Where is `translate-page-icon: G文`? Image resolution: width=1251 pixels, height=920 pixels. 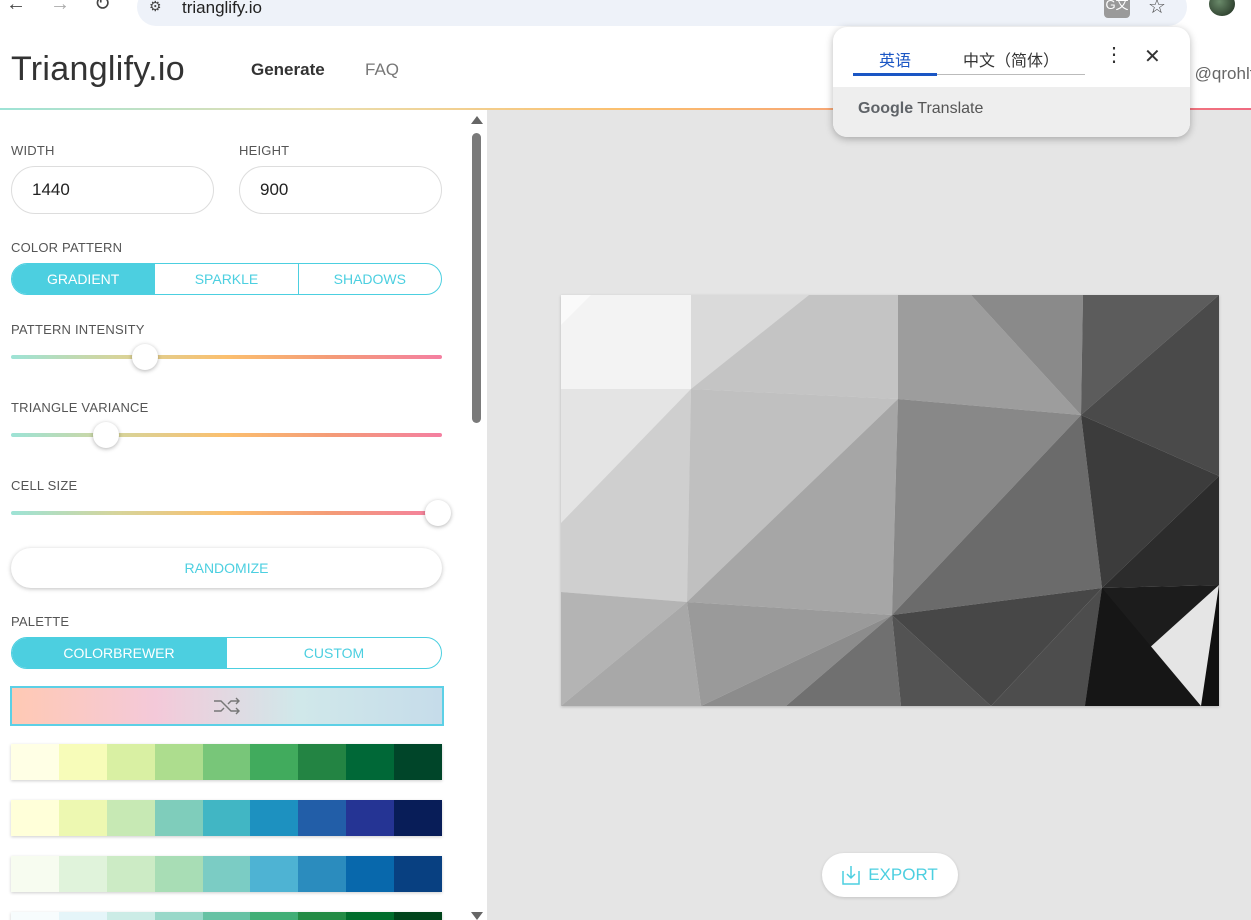
translate-page-icon: G文 is located at coordinates (1117, 9).